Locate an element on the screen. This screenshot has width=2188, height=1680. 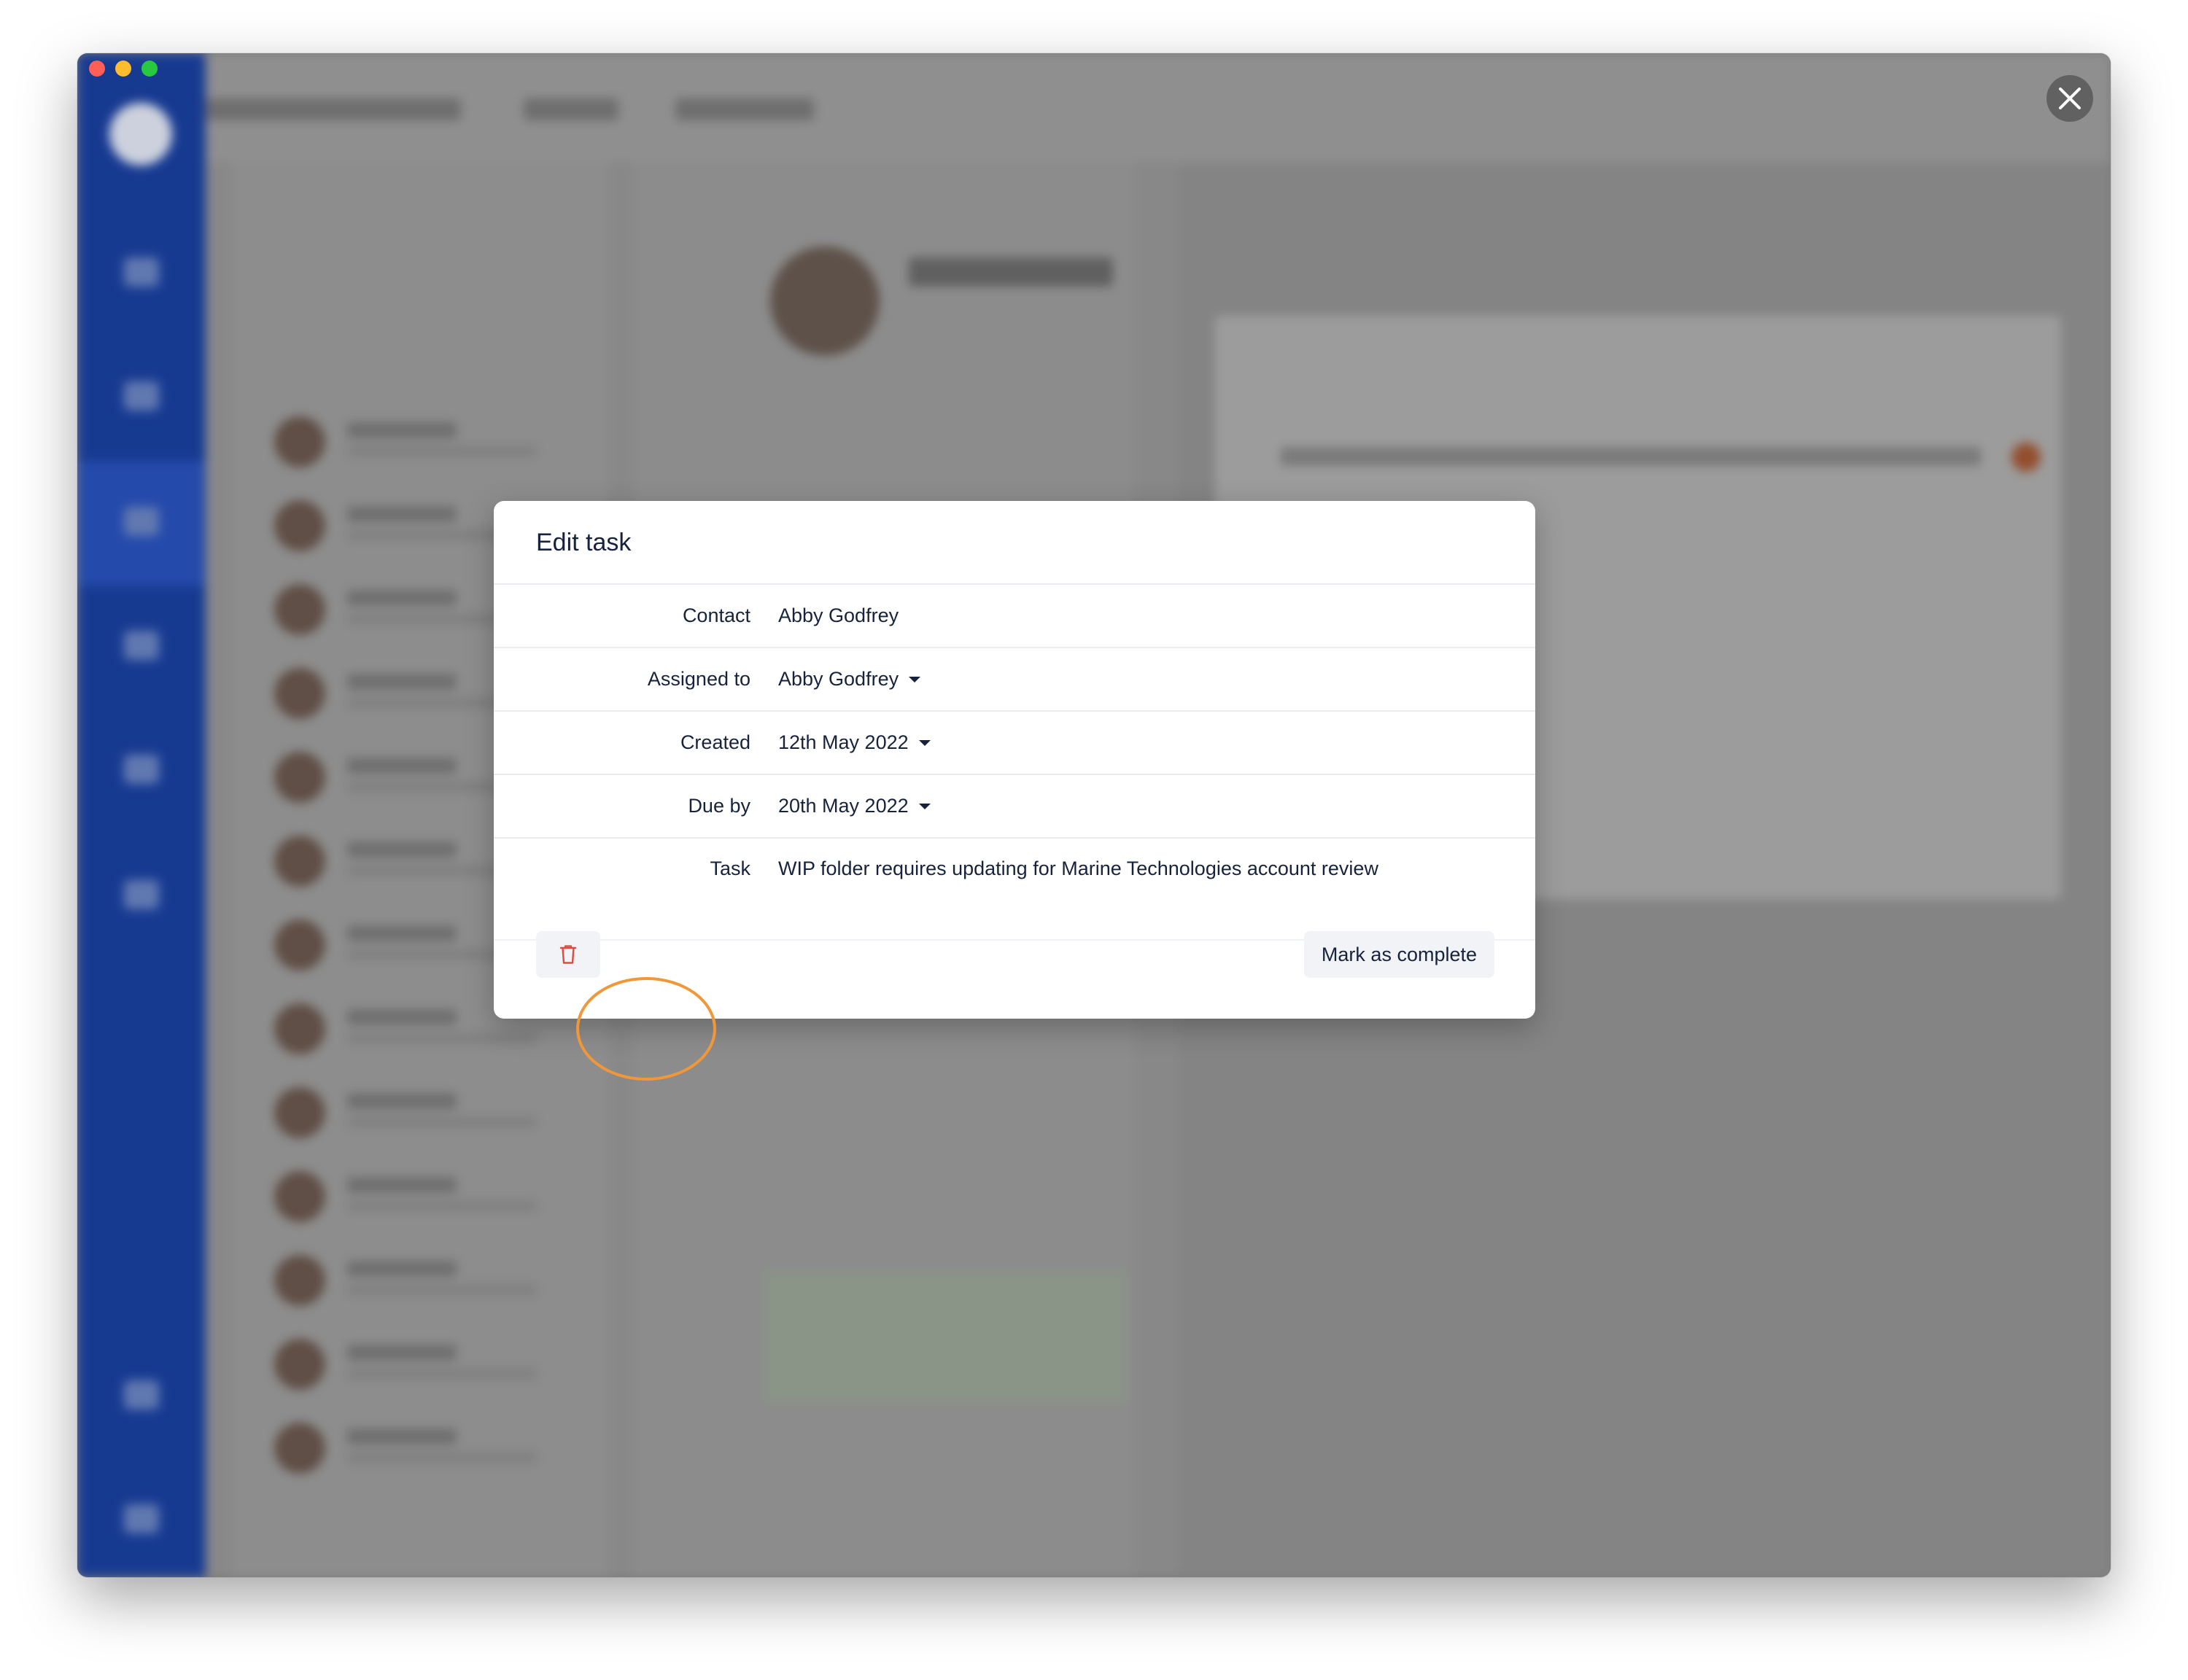
annotation-highlight-ring is located at coordinates (646, 1029).